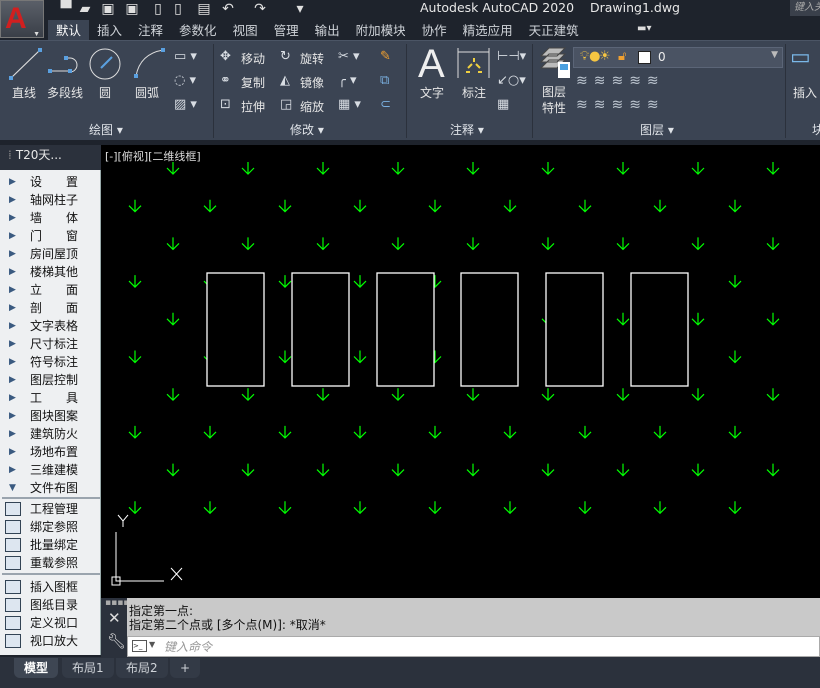 The height and width of the screenshot is (688, 820). Describe the element at coordinates (678, 57) in the screenshot. I see `layer-dropdown: 💡︎● ☀ 🔓︎ 0 ▼` at that location.